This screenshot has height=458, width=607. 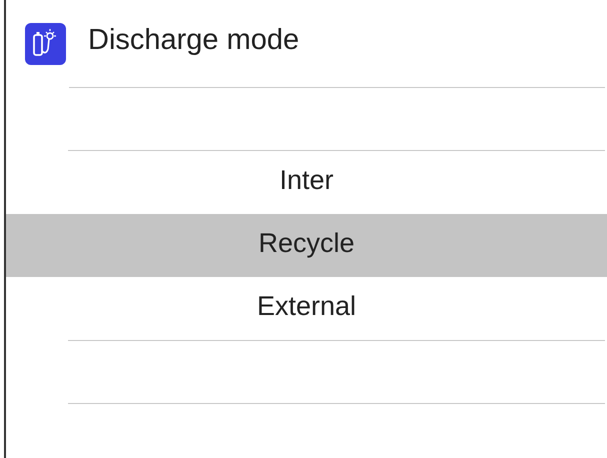 I want to click on option-item: Inter, so click(x=306, y=182).